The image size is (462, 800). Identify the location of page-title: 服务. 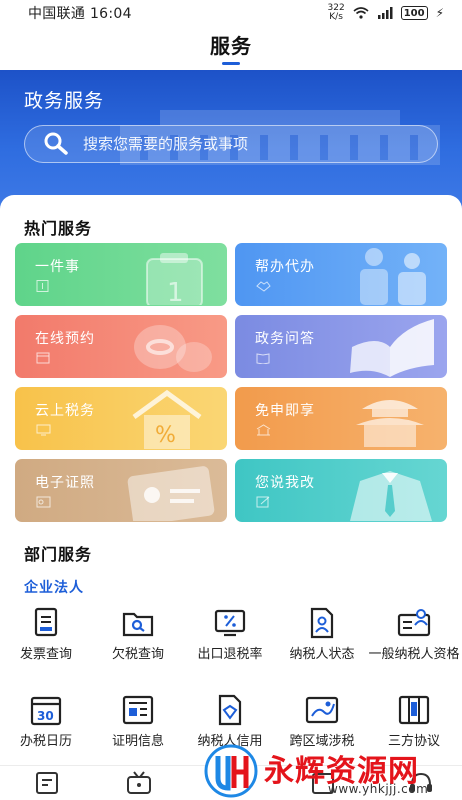
(231, 46).